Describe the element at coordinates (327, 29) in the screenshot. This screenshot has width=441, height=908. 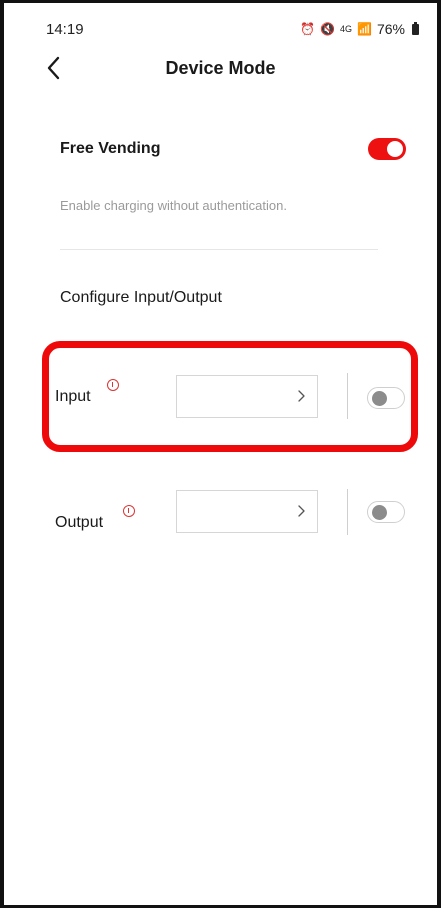
I see `mute-icon: 🔇` at that location.